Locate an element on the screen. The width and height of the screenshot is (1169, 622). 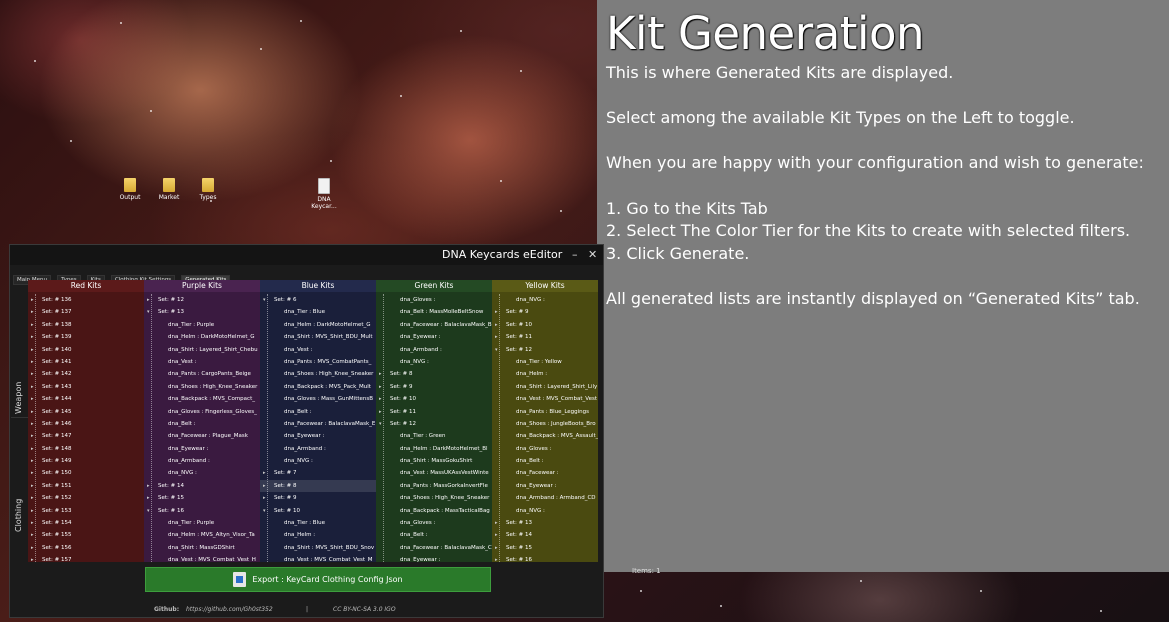
tree-attribute-node: dna_Pants : MassGorkaInvertFle is located at coordinates (434, 486).